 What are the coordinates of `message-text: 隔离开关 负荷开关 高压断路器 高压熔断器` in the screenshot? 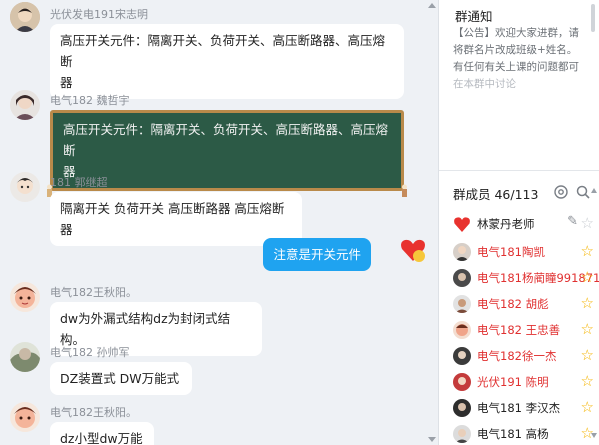 It's located at (172, 219).